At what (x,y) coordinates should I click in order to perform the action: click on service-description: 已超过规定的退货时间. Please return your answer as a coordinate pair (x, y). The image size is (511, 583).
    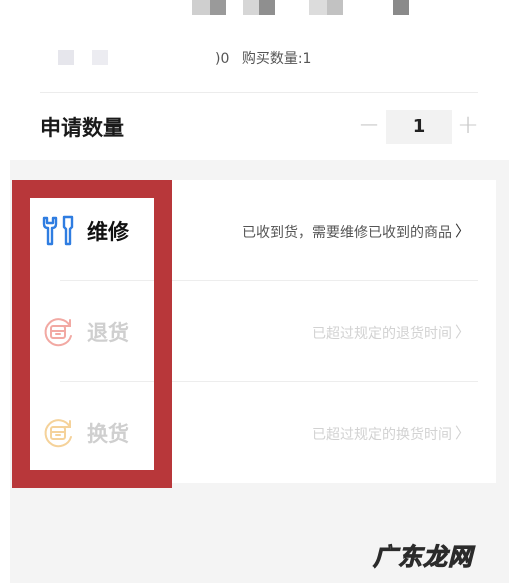
    Looking at the image, I should click on (382, 334).